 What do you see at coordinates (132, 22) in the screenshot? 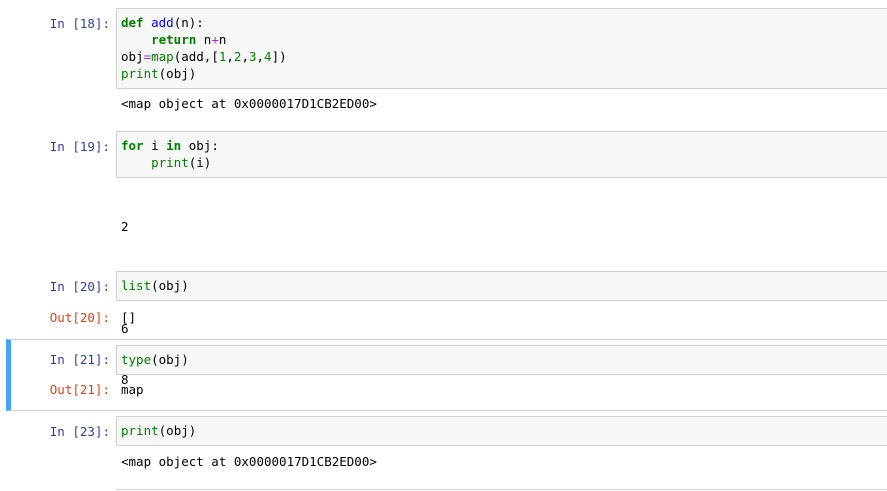
I see `keyword: def` at bounding box center [132, 22].